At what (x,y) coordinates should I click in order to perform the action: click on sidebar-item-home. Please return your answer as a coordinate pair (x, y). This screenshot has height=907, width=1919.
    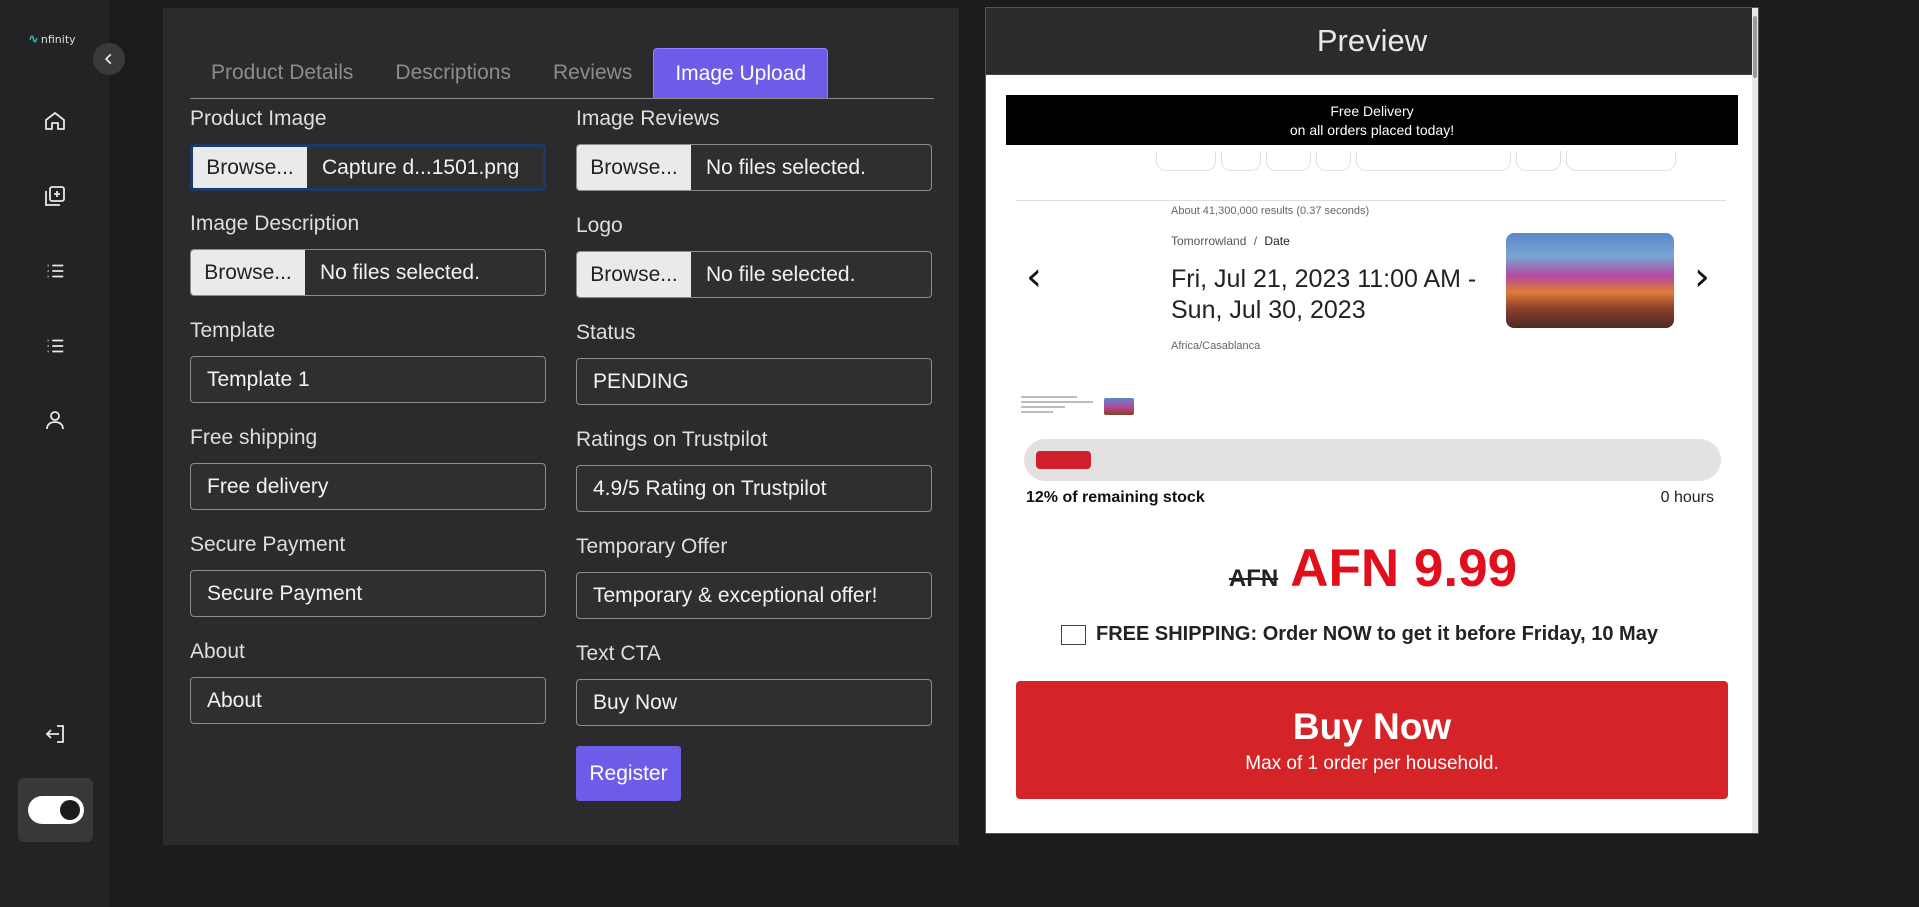
    Looking at the image, I should click on (55, 121).